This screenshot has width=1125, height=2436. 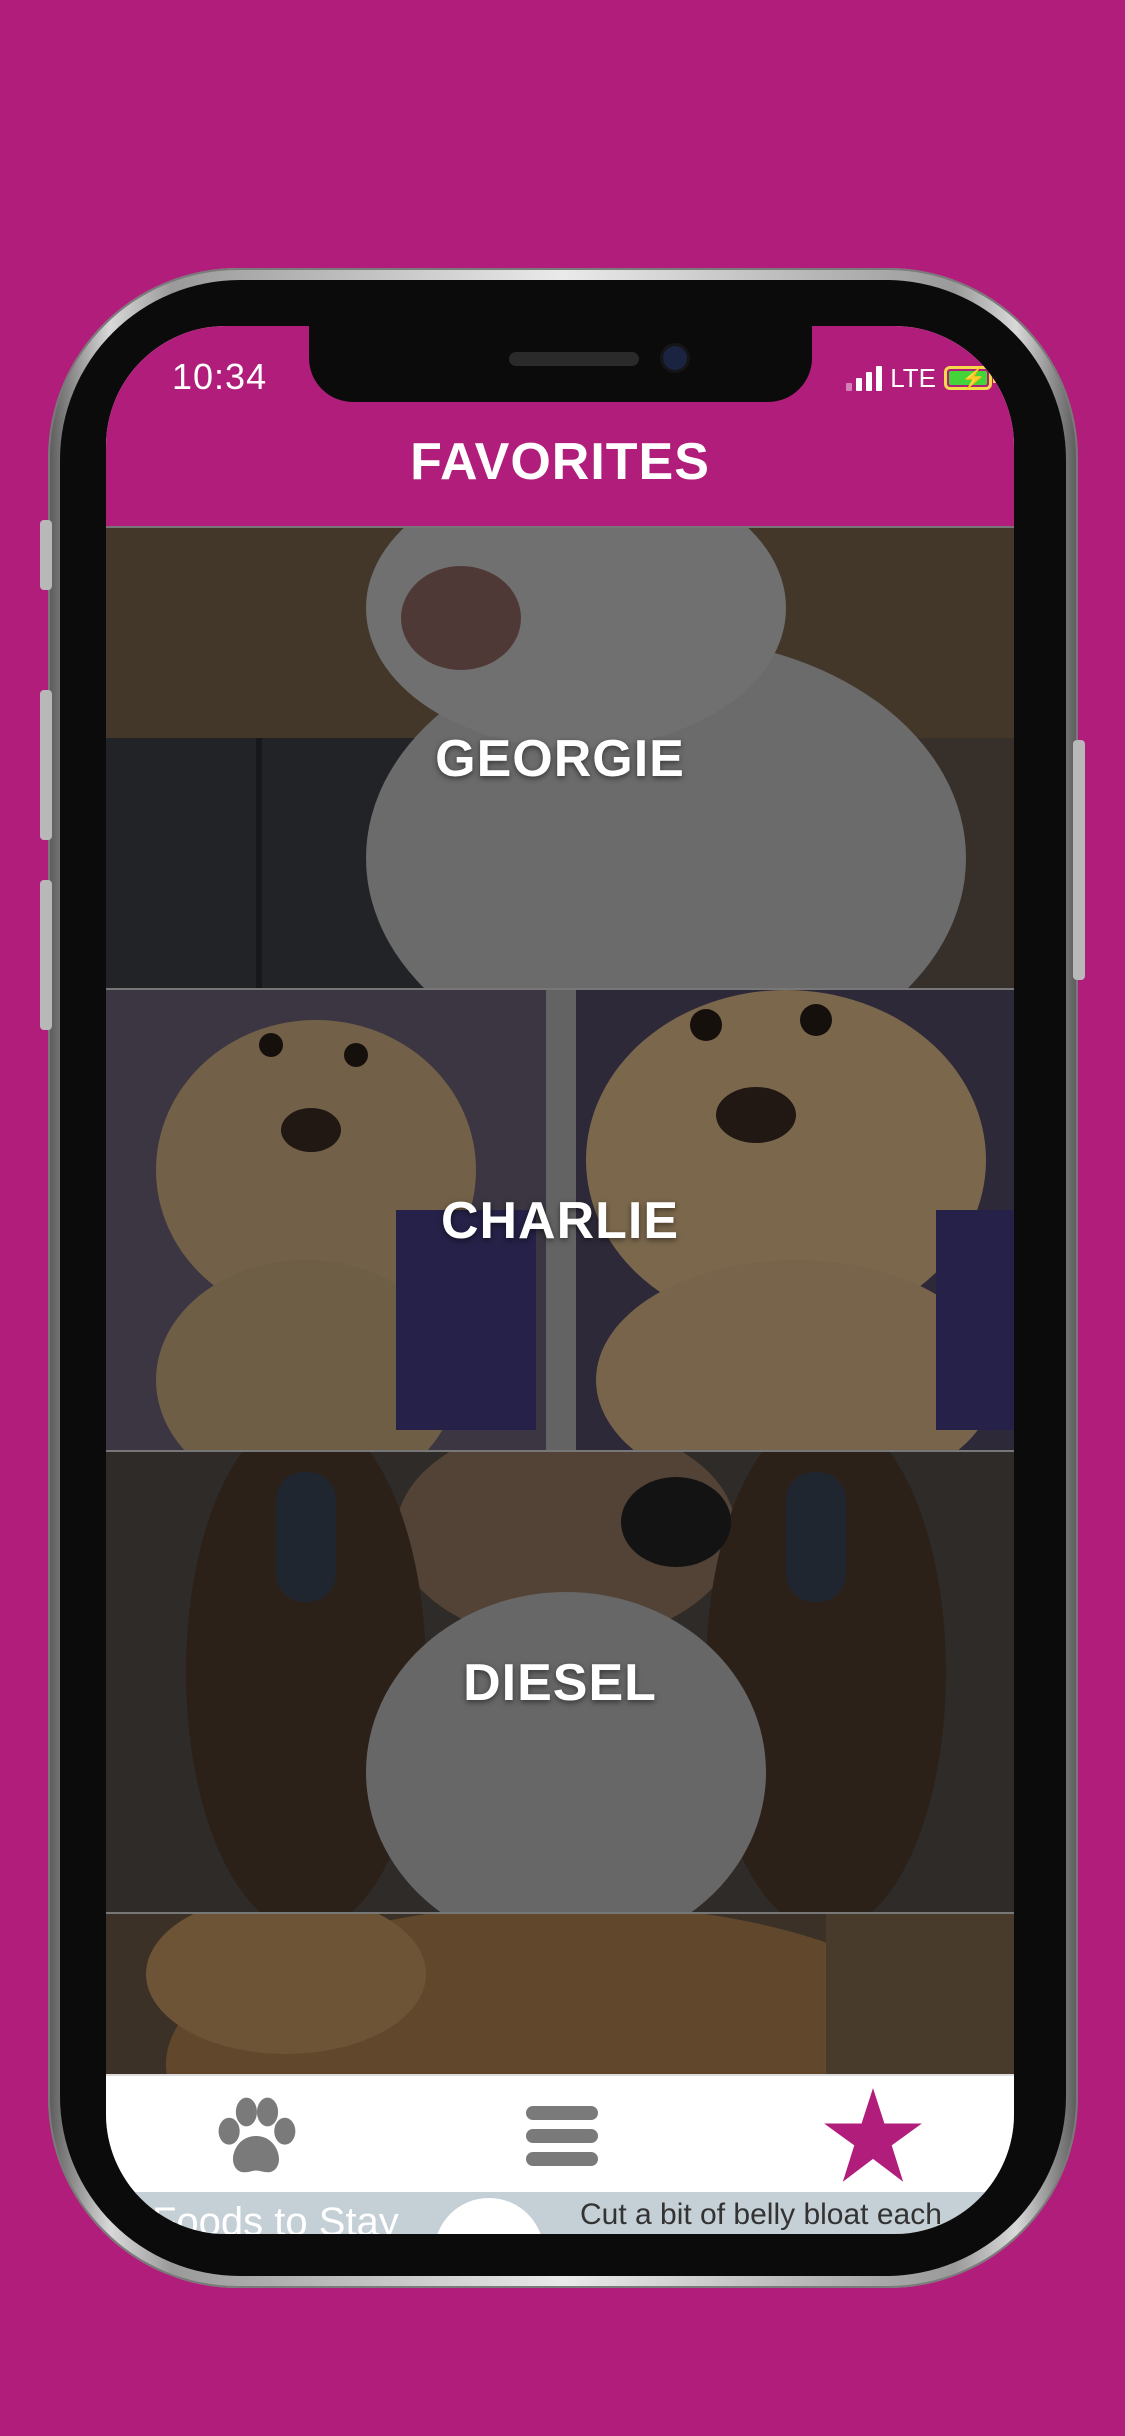 I want to click on tab-favorites, so click(x=873, y=2136).